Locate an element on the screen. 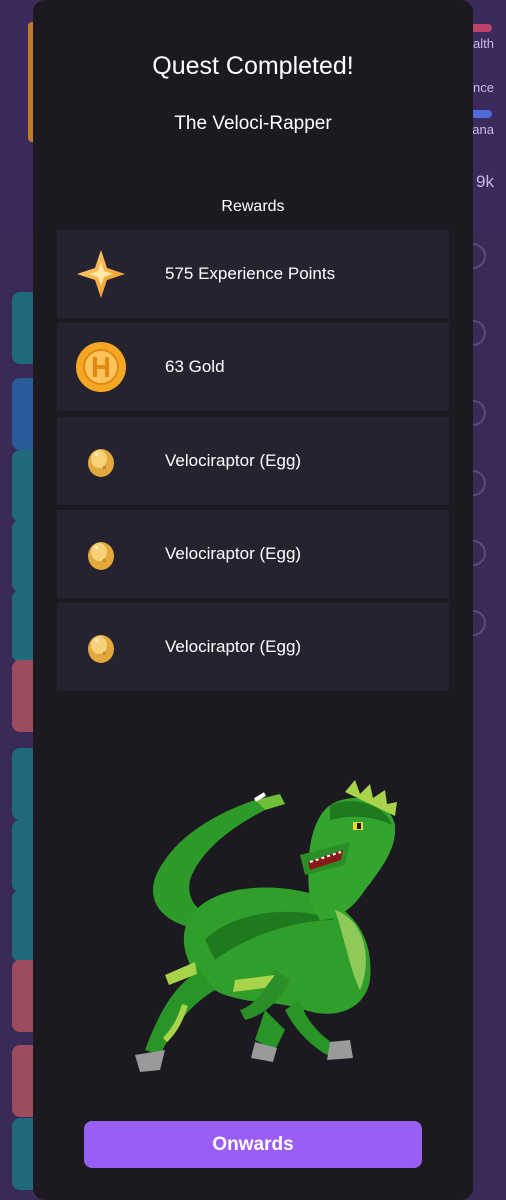 The height and width of the screenshot is (1200, 506). reward-label: 63 Gold is located at coordinates (195, 366).